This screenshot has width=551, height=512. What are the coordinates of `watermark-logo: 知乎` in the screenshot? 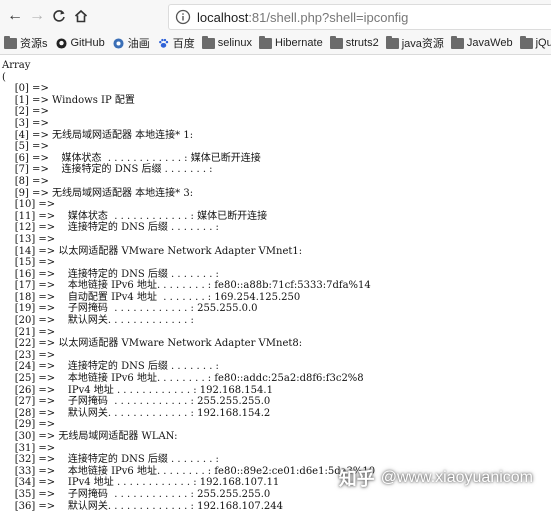 It's located at (356, 479).